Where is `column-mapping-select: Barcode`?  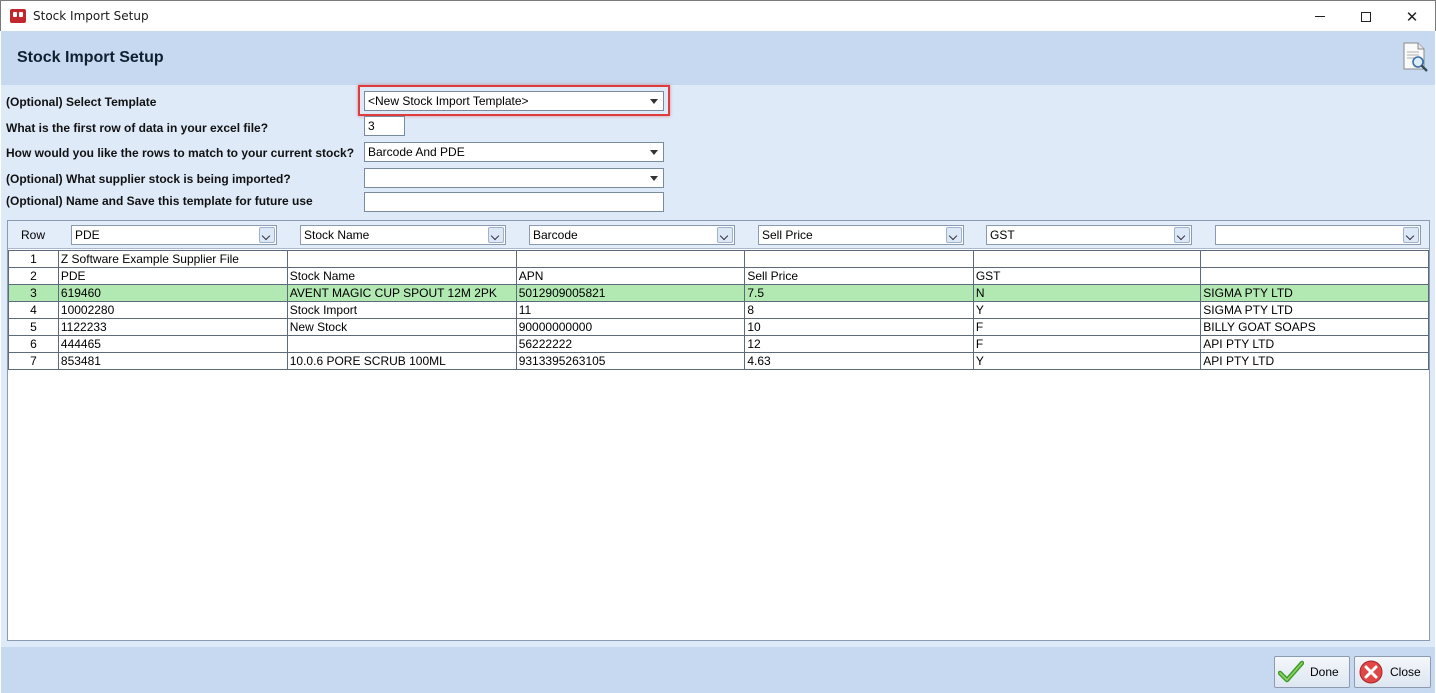
column-mapping-select: Barcode is located at coordinates (632, 235).